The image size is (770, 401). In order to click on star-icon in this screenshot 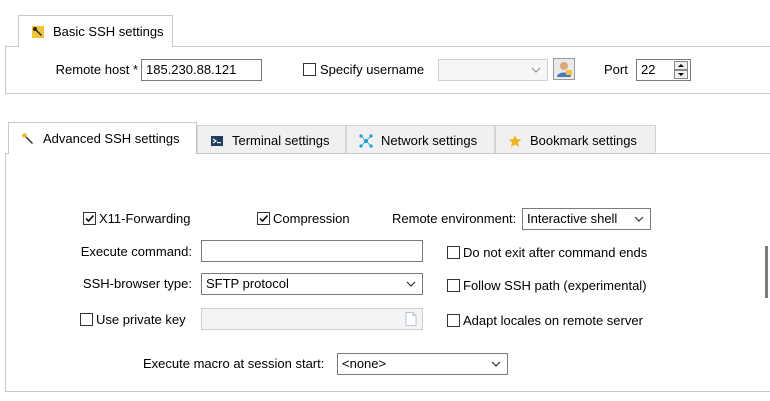, I will do `click(515, 141)`.